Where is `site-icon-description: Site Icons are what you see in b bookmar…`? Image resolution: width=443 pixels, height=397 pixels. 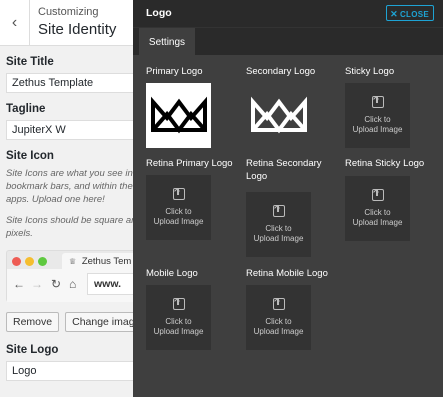 site-icon-description: Site Icons are what you see in b bookmar… is located at coordinates (74, 186).